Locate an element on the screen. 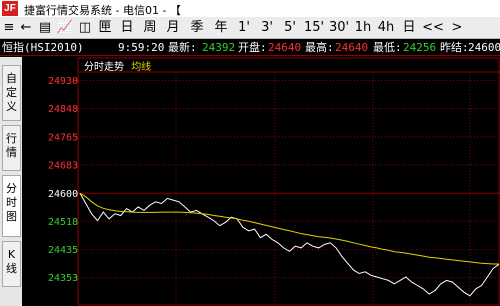 Image resolution: width=500 pixels, height=306 pixels. y-tick-label: 24435 is located at coordinates (63, 250).